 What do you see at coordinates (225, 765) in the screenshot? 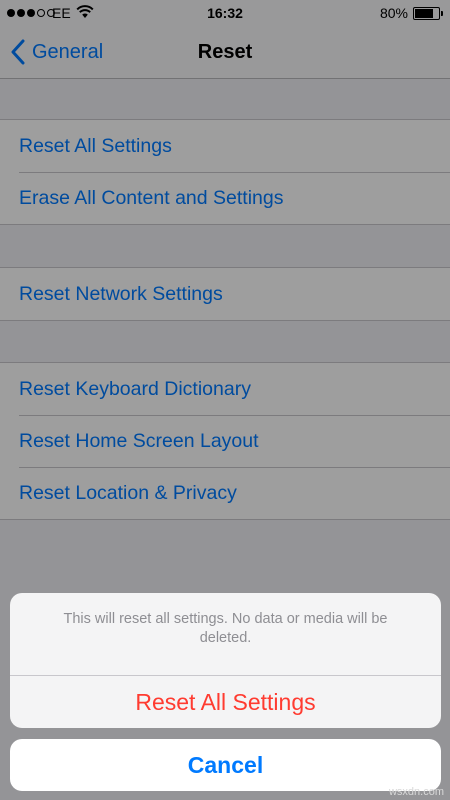
I see `cancel-button: Cancel` at bounding box center [225, 765].